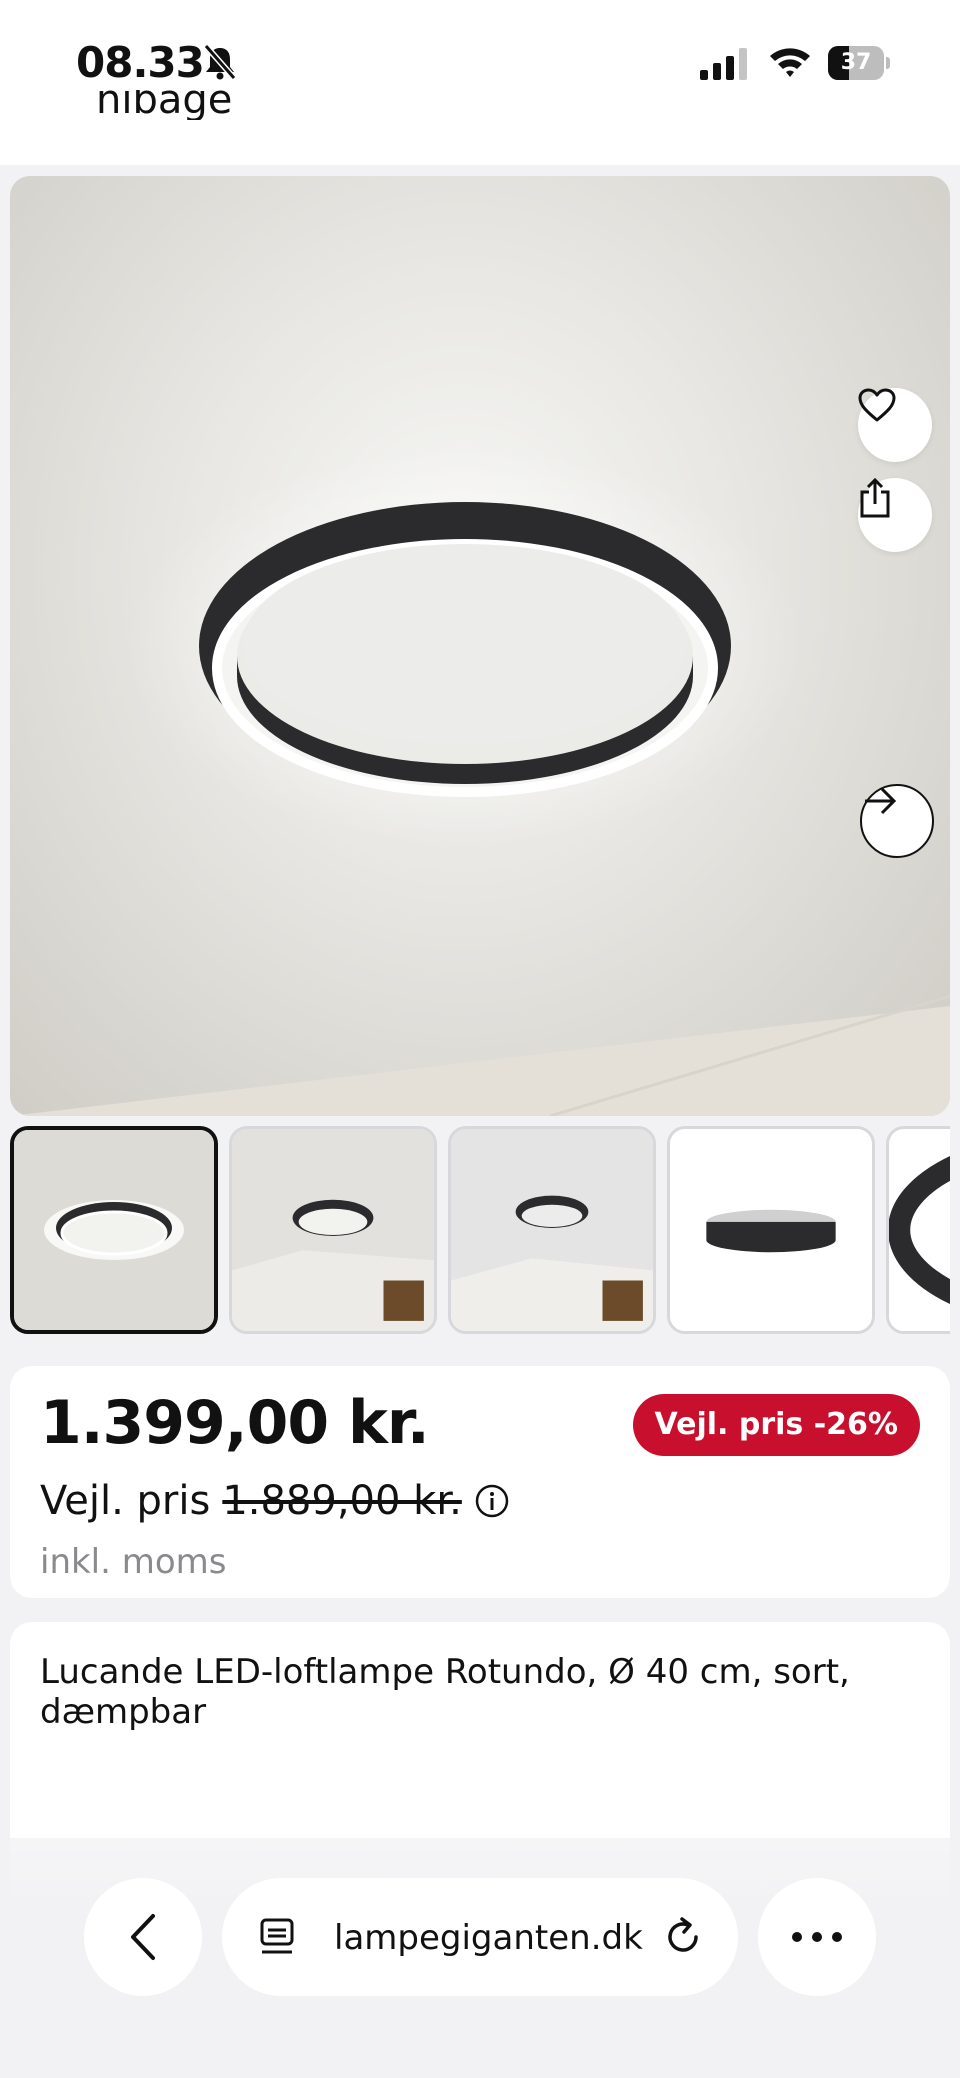  Describe the element at coordinates (895, 515) in the screenshot. I see `share-button` at that location.